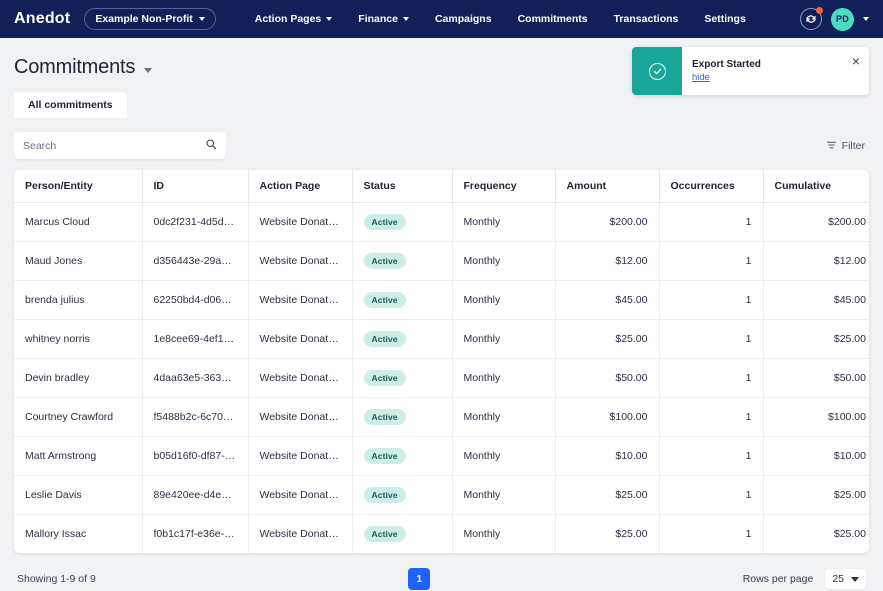 This screenshot has height=591, width=883. I want to click on search-box, so click(120, 145).